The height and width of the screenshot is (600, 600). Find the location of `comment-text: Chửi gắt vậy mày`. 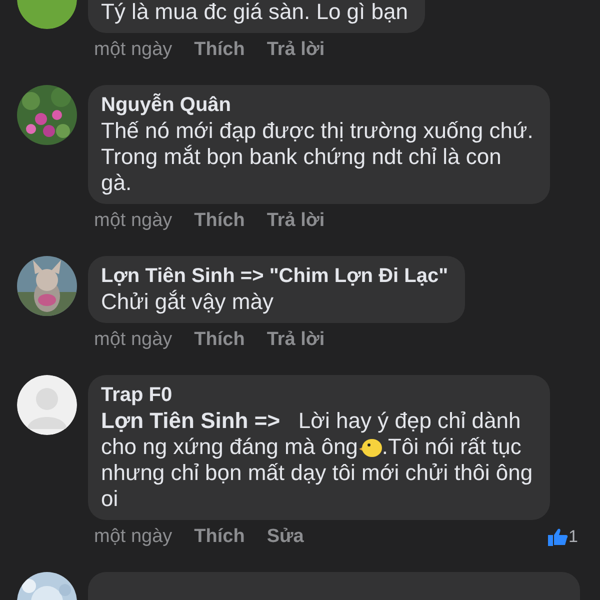

comment-text: Chửi gắt vậy mày is located at coordinates (187, 302).